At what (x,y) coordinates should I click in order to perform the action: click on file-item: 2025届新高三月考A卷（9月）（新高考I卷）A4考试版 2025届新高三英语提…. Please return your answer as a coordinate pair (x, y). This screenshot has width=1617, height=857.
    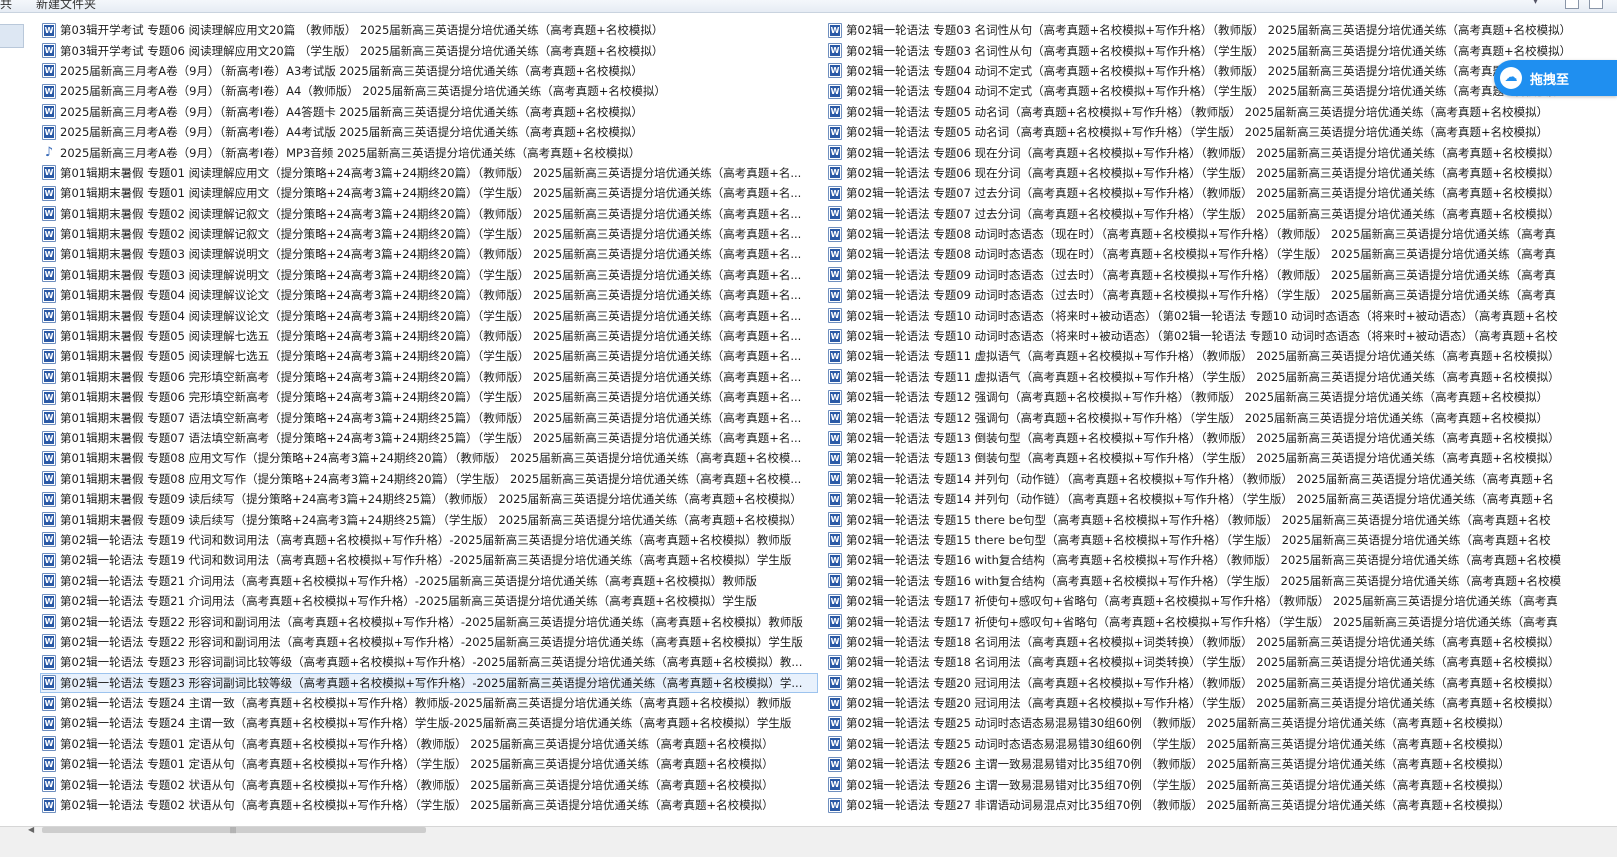
    Looking at the image, I should click on (429, 132).